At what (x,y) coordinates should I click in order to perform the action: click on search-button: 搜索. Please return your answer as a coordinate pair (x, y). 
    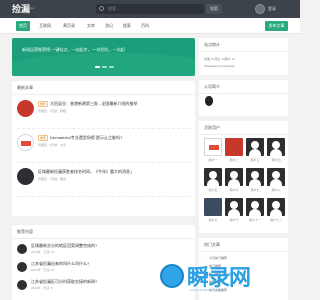
    Looking at the image, I should click on (214, 9).